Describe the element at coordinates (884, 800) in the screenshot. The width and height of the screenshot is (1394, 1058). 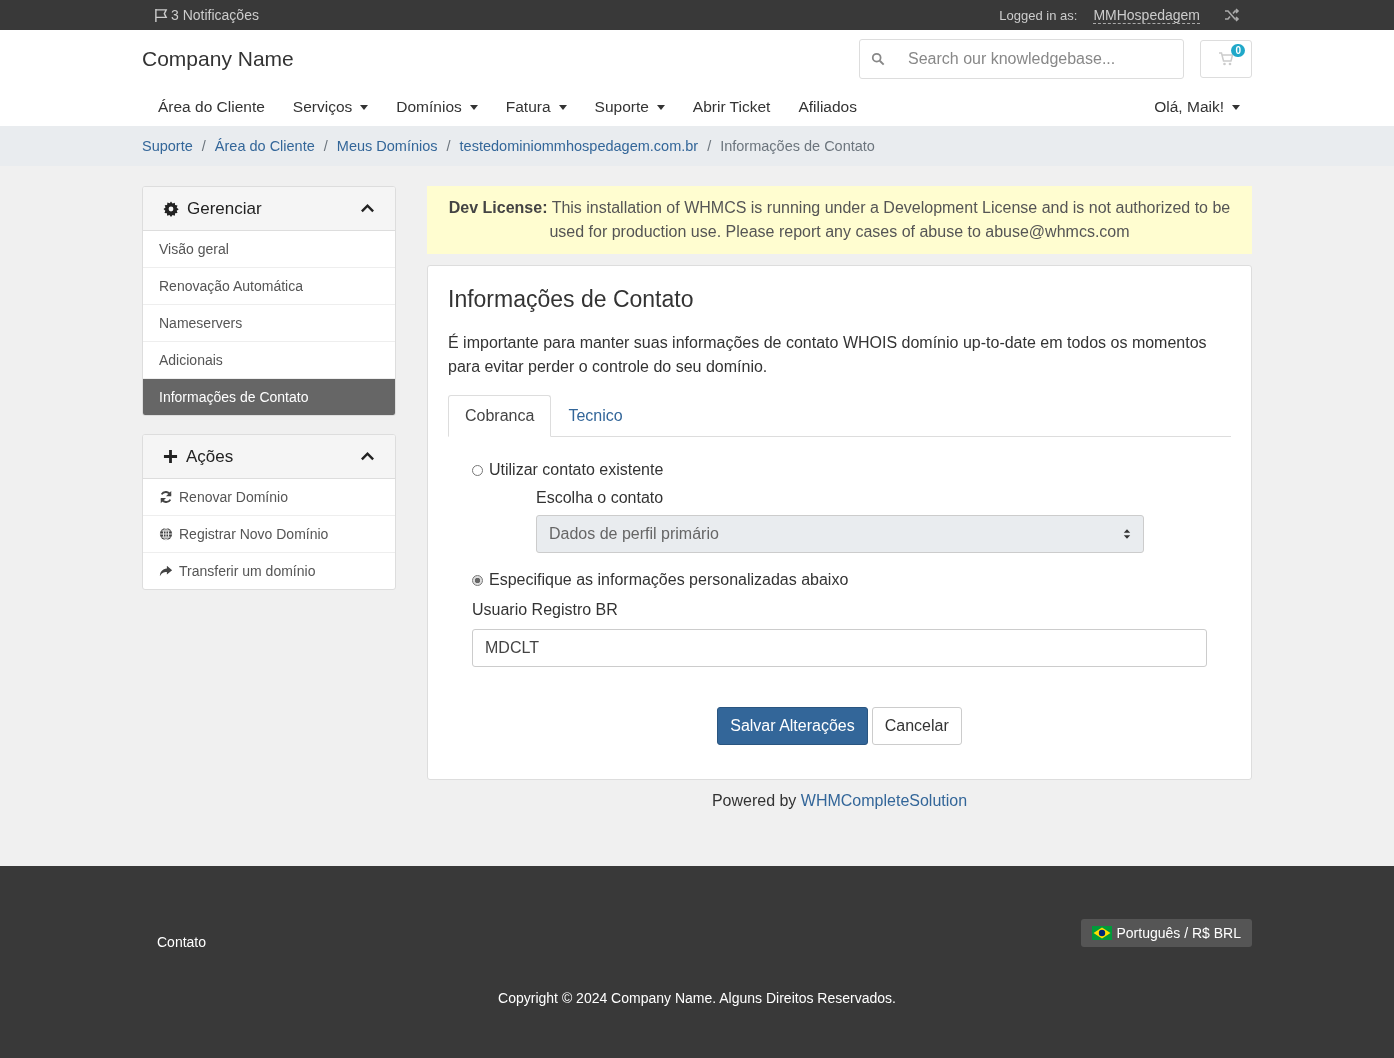
I see `powered-by-link: WHMCompleteSolution` at that location.